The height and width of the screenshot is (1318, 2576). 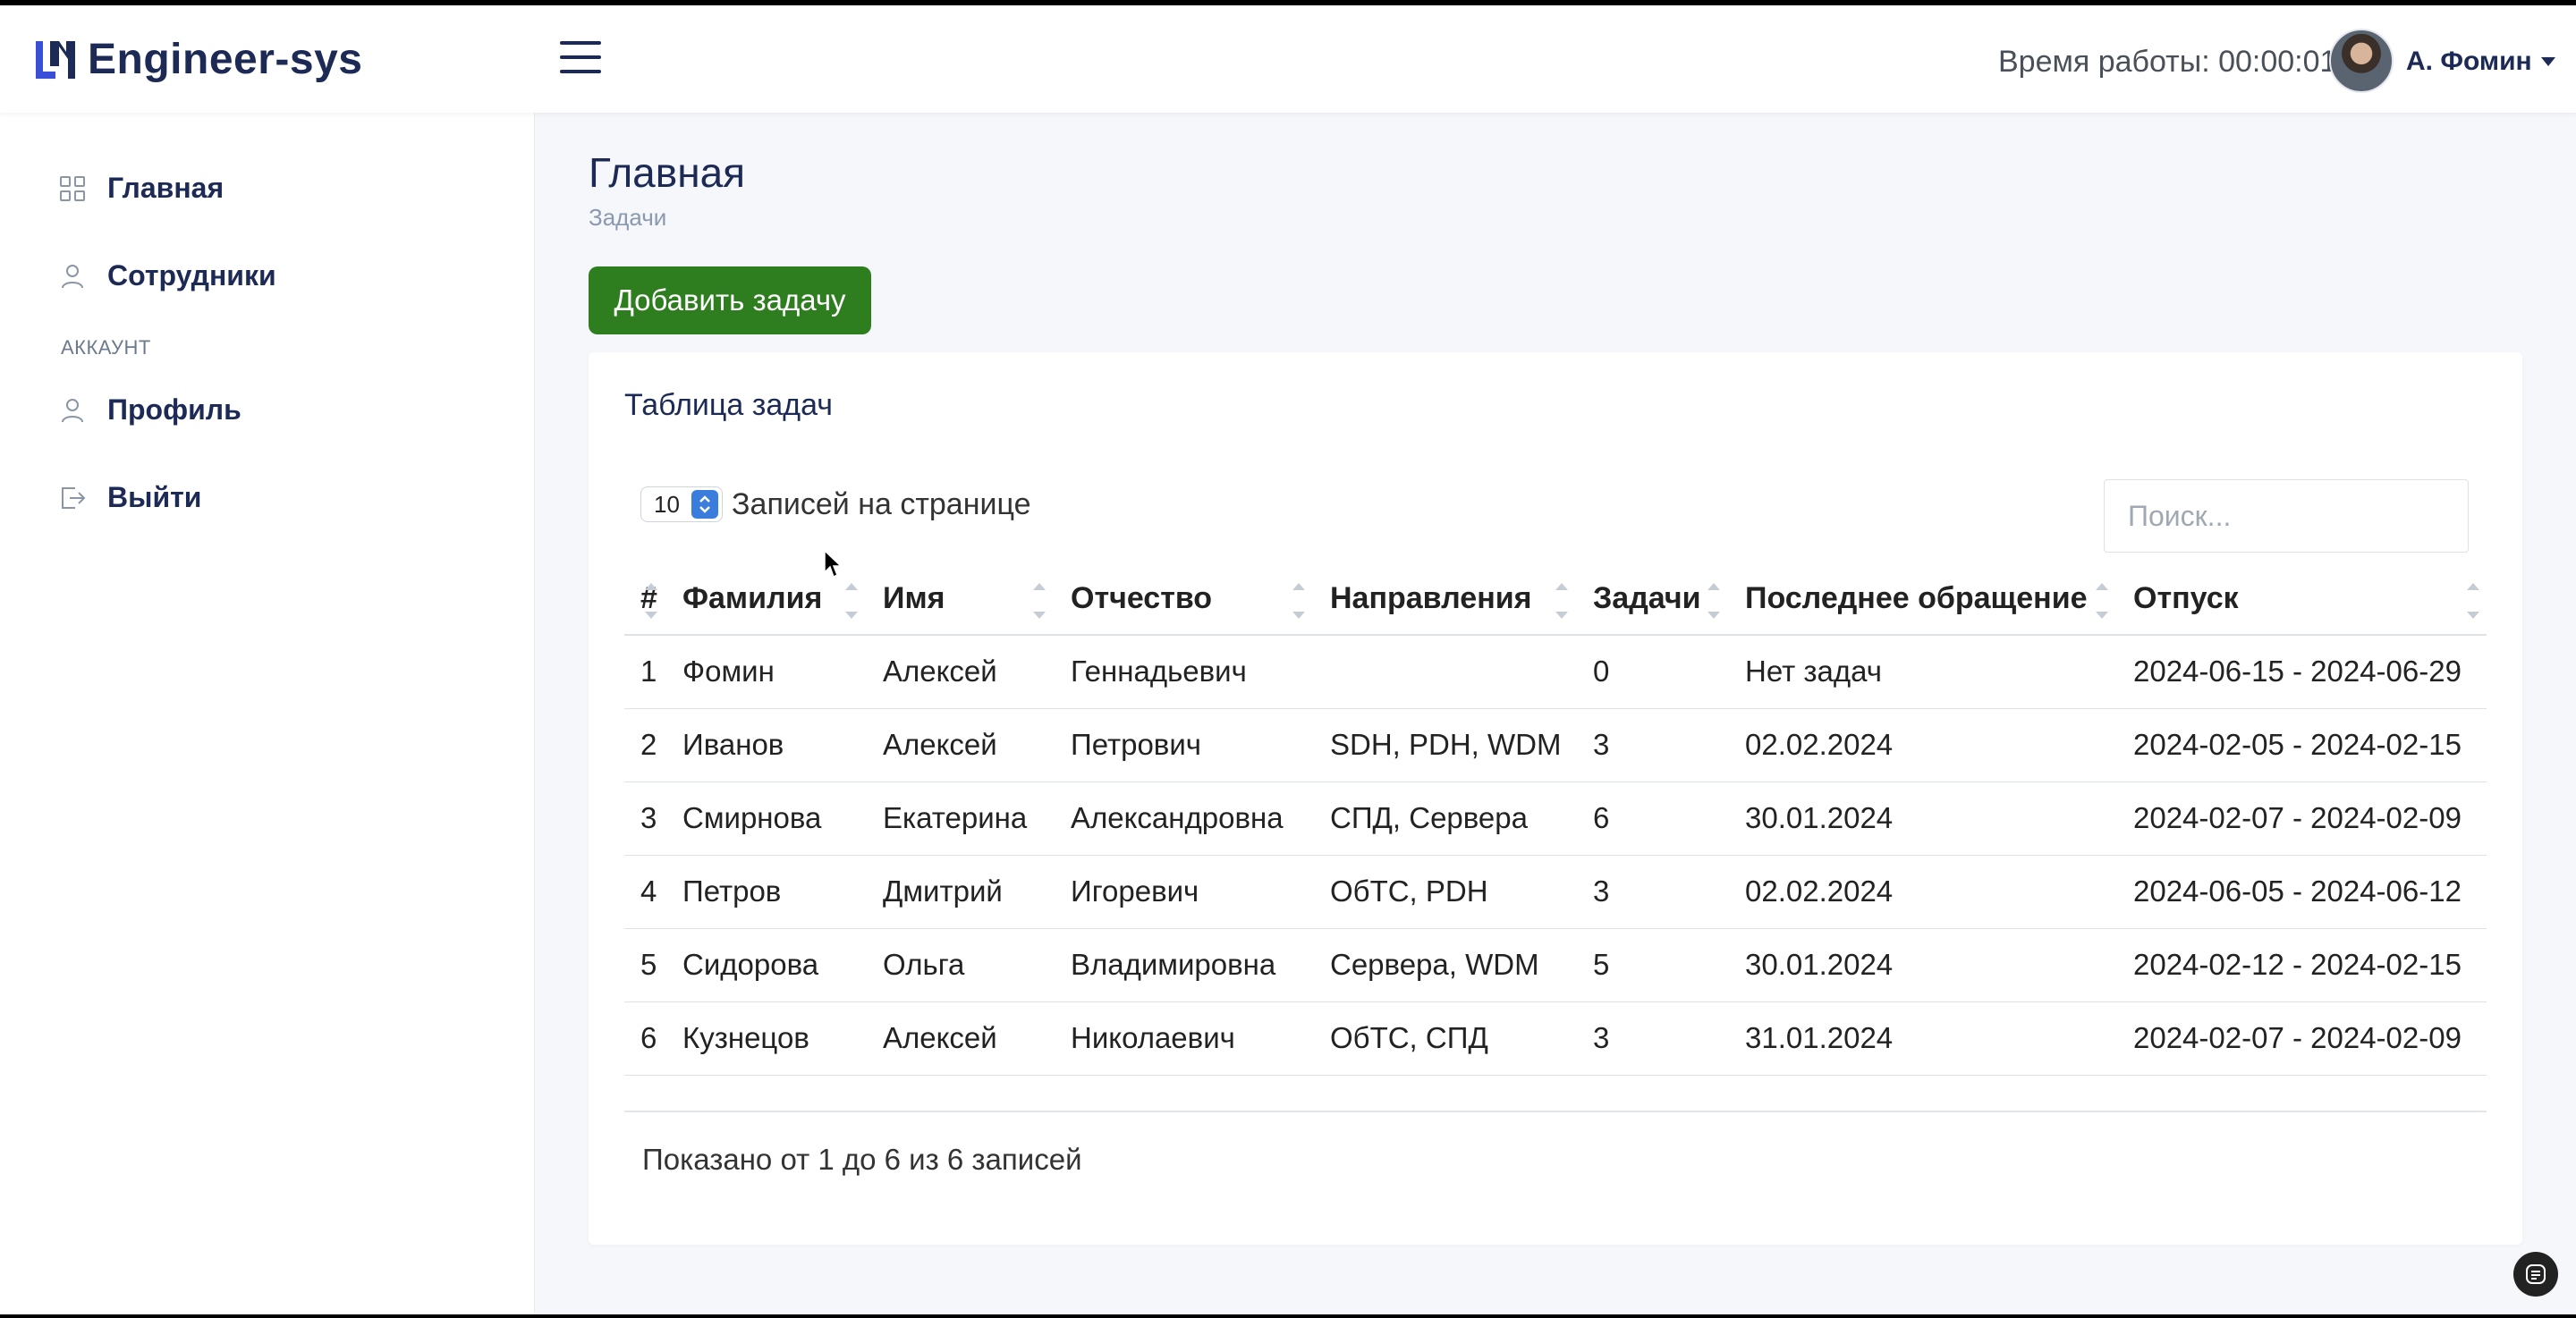 What do you see at coordinates (2301, 745) in the screenshot?
I see `cell-vacation: 2024-02-05 - 2024-02-15` at bounding box center [2301, 745].